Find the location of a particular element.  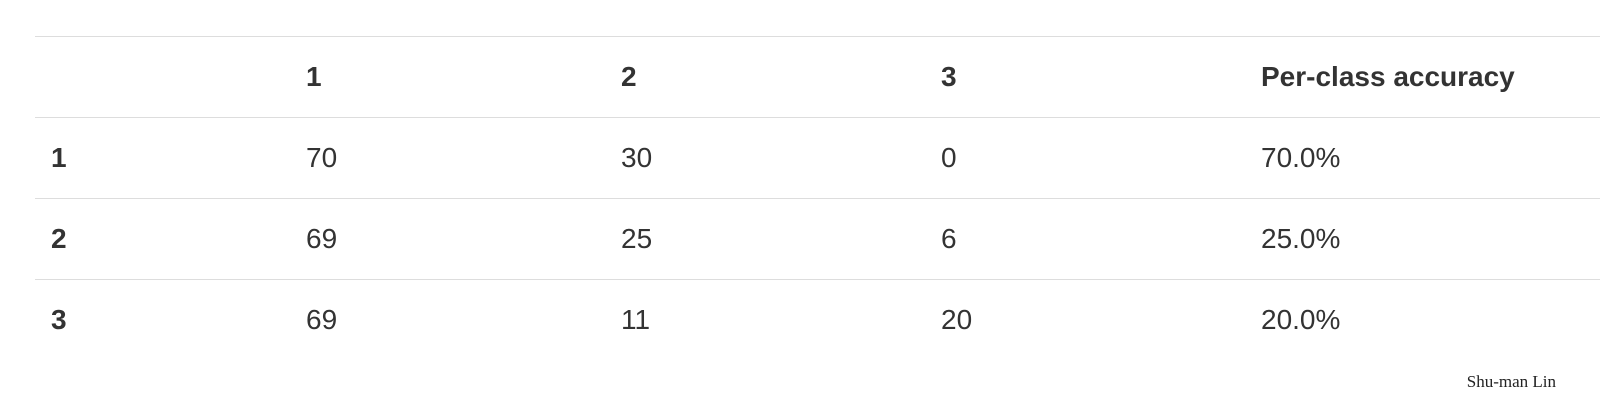

table-cell: 30 is located at coordinates (765, 158).